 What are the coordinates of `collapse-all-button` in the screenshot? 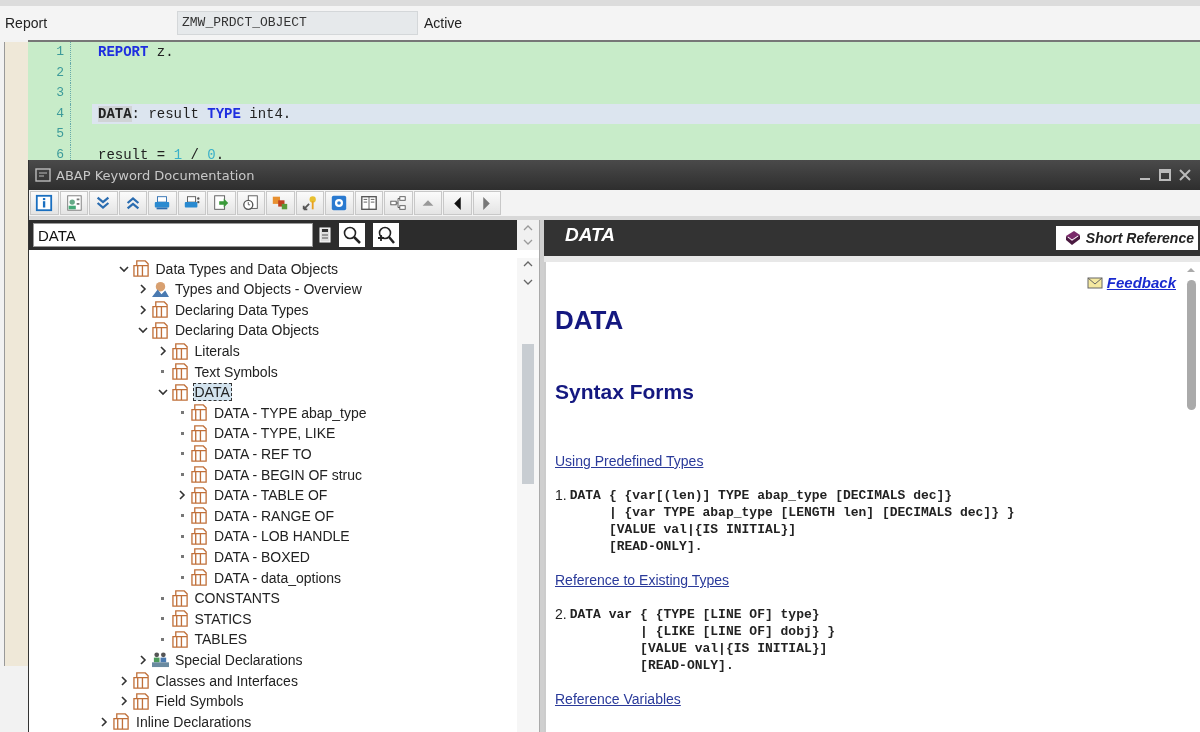 It's located at (132, 203).